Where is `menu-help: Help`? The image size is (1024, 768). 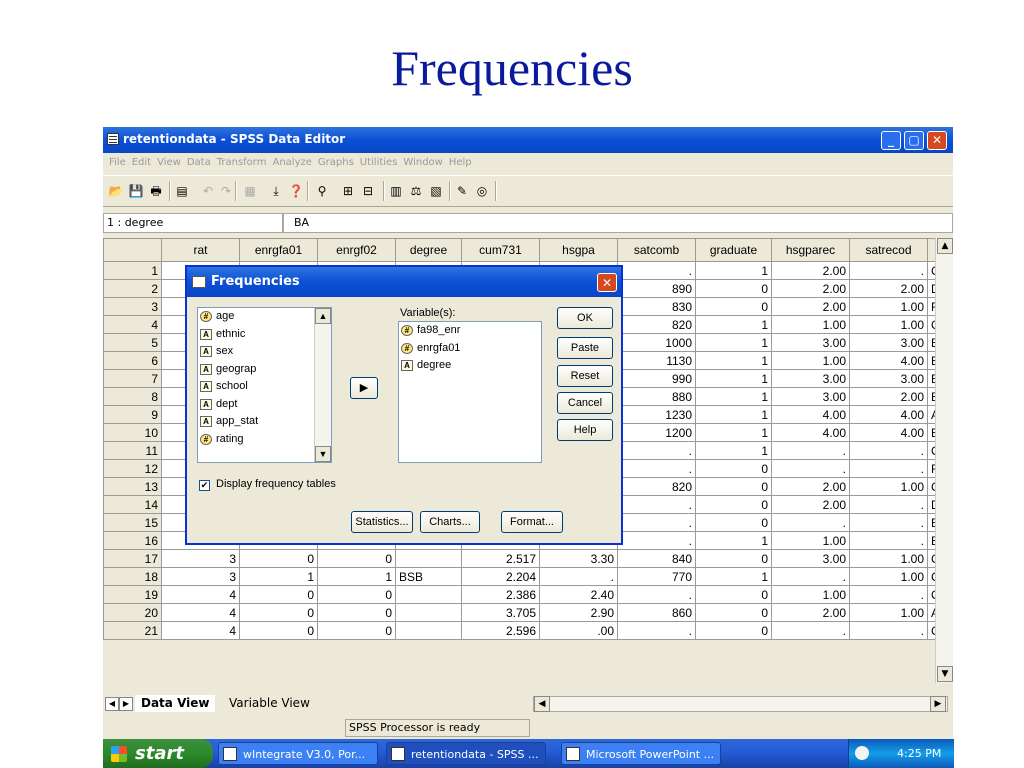 menu-help: Help is located at coordinates (460, 163).